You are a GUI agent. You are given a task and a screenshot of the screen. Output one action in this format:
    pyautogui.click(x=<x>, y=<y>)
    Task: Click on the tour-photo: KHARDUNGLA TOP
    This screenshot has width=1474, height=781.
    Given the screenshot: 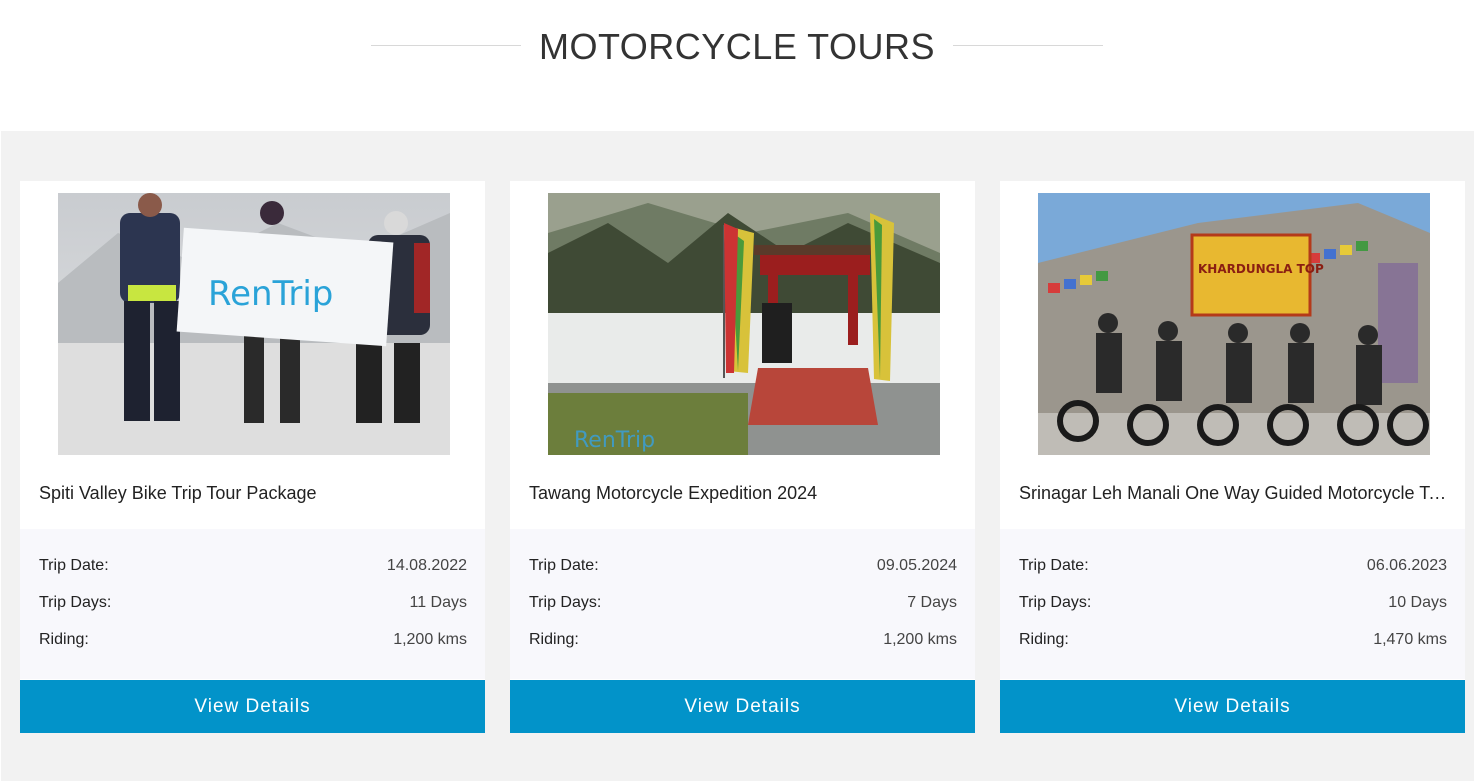 What is the action you would take?
    pyautogui.click(x=1234, y=324)
    